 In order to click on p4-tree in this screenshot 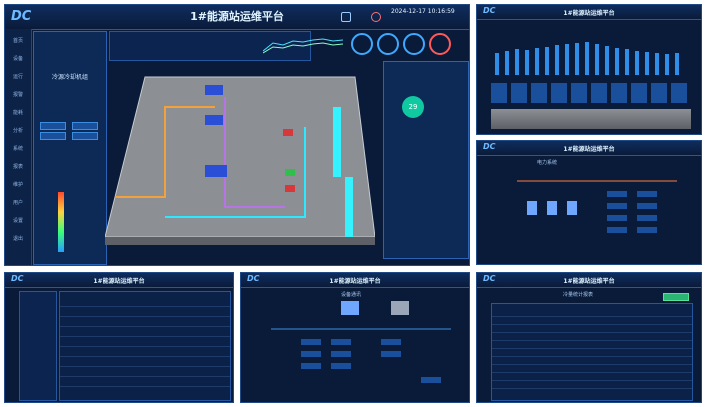, I will do `click(38, 346)`.